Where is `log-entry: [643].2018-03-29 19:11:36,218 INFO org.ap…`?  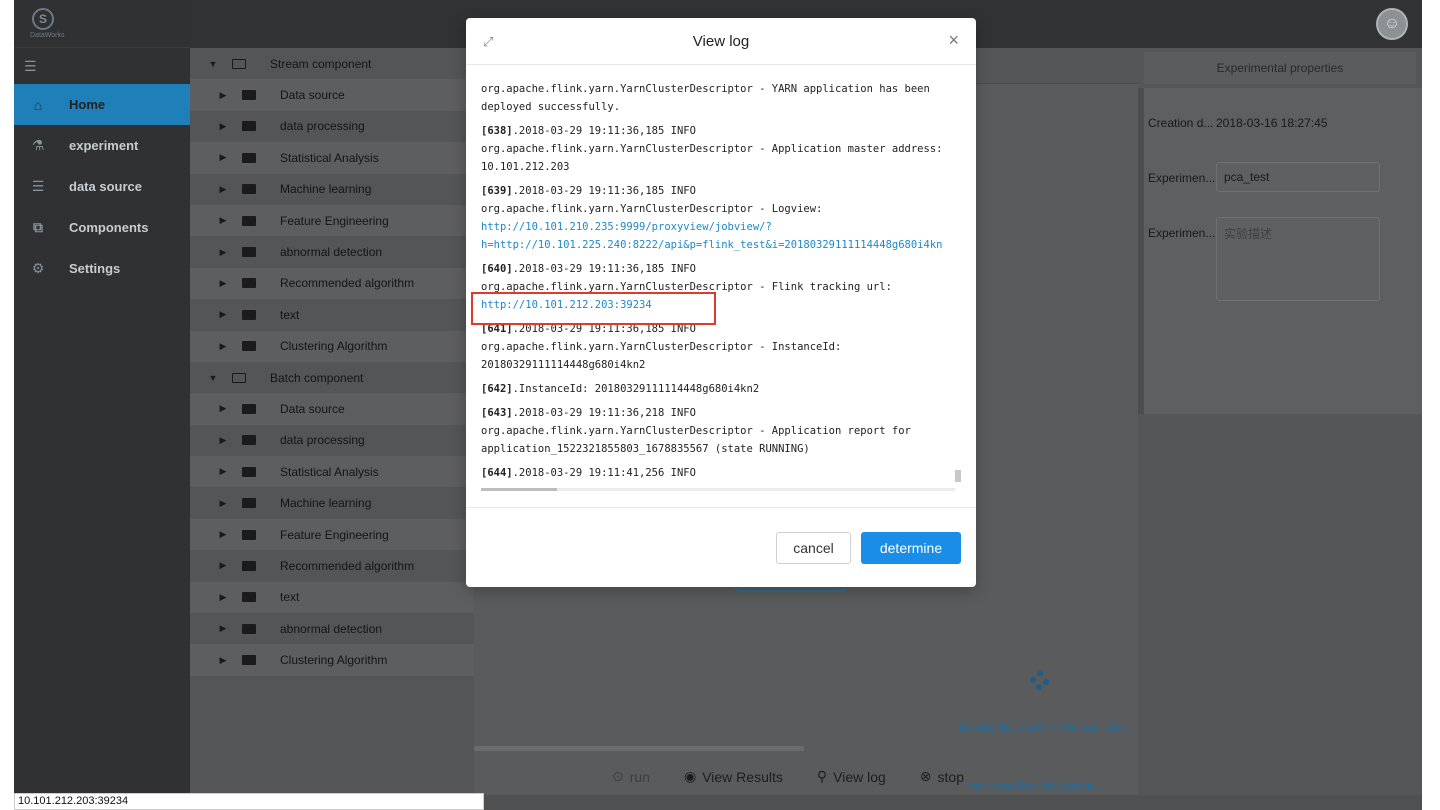 log-entry: [643].2018-03-29 19:11:36,218 INFO org.ap… is located at coordinates (718, 431).